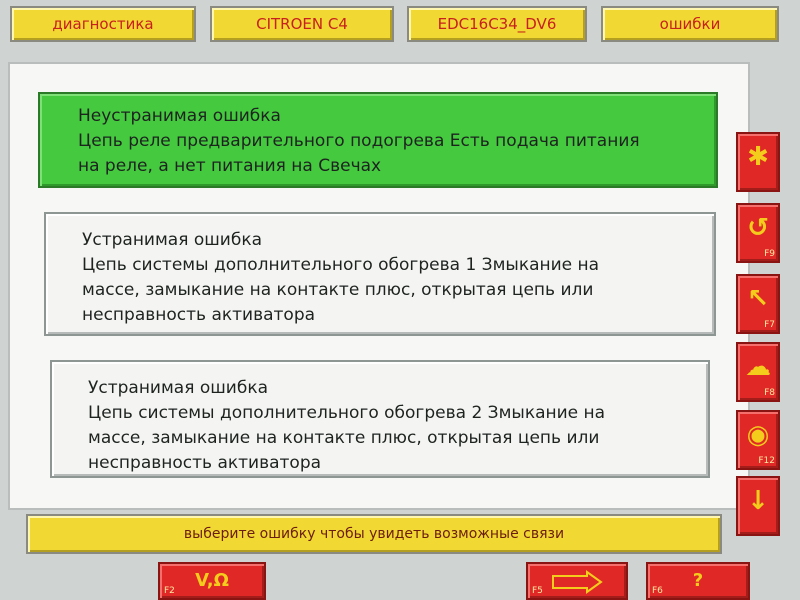 This screenshot has width=800, height=600. I want to click on meter-icon: V,Ω, so click(212, 580).